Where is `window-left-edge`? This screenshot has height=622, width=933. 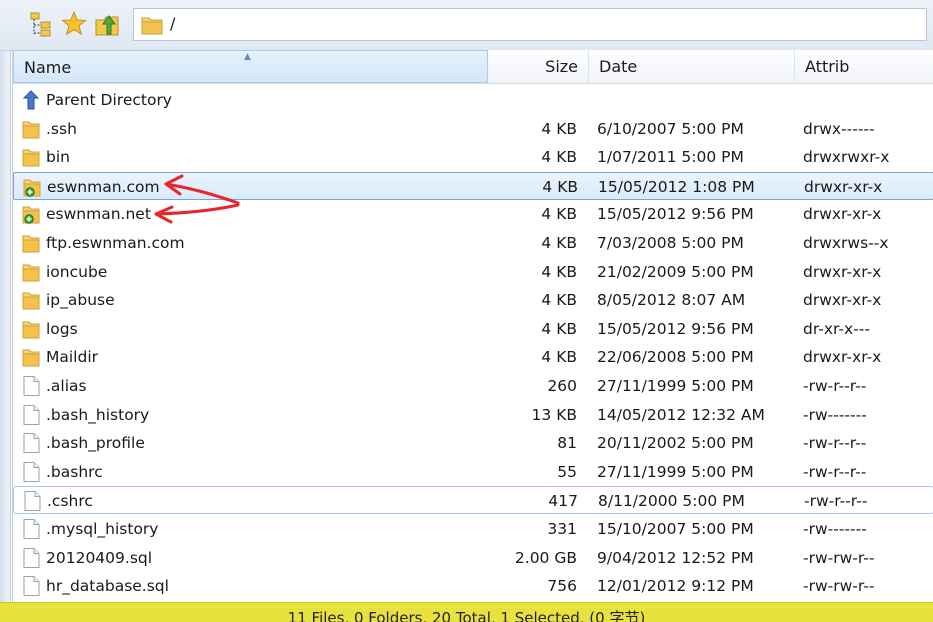 window-left-edge is located at coordinates (5, 310).